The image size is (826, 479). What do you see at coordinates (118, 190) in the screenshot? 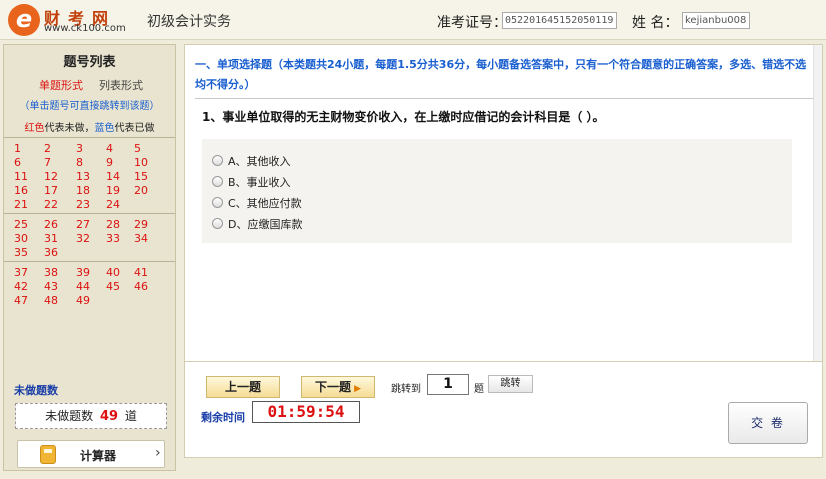
I see `question-number-link: 19` at bounding box center [118, 190].